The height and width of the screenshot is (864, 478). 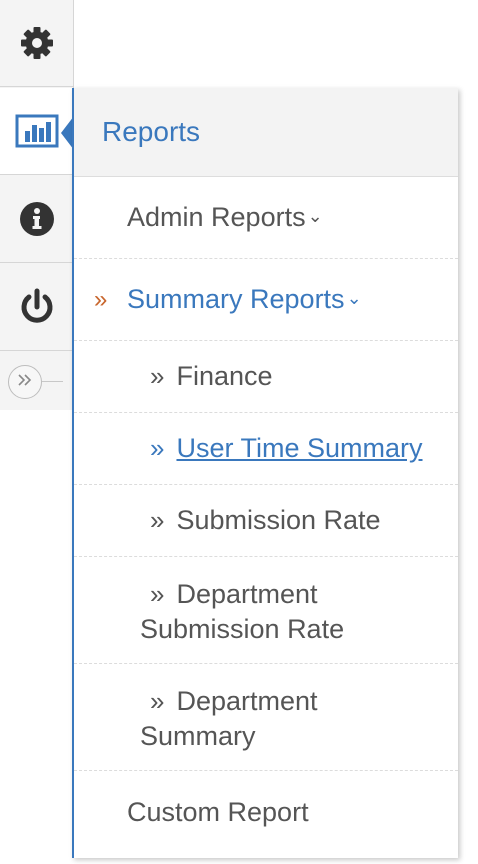 I want to click on menu-header: Reports, so click(x=266, y=132).